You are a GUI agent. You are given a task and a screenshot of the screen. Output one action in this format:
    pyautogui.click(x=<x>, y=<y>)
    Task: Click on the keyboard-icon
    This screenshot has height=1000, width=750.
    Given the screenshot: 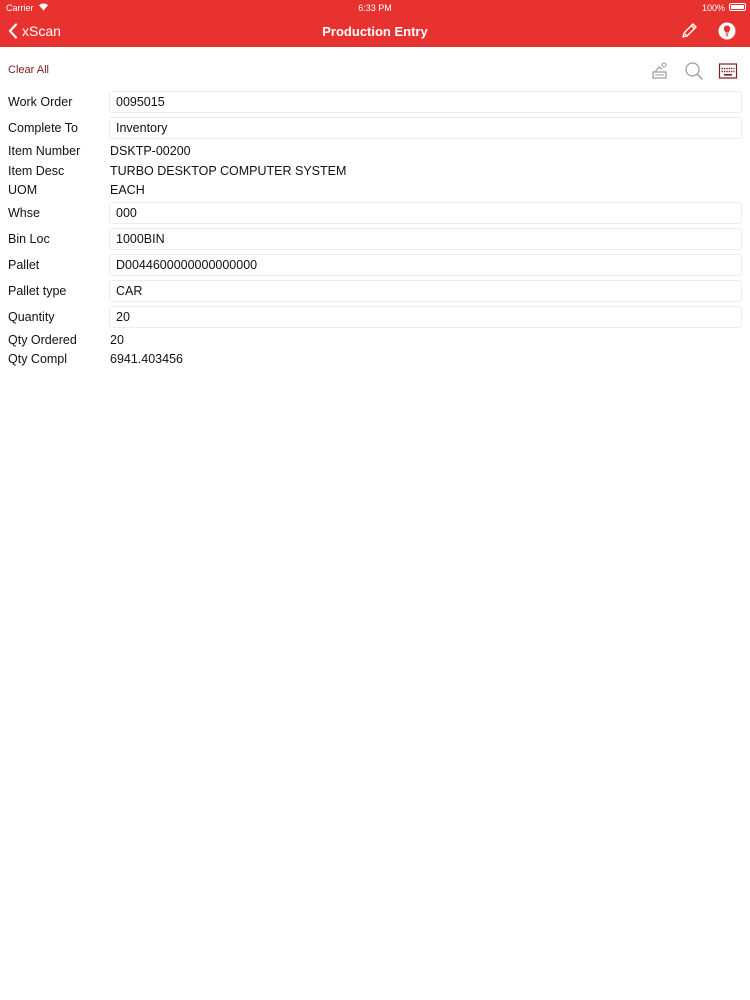 What is the action you would take?
    pyautogui.click(x=728, y=71)
    